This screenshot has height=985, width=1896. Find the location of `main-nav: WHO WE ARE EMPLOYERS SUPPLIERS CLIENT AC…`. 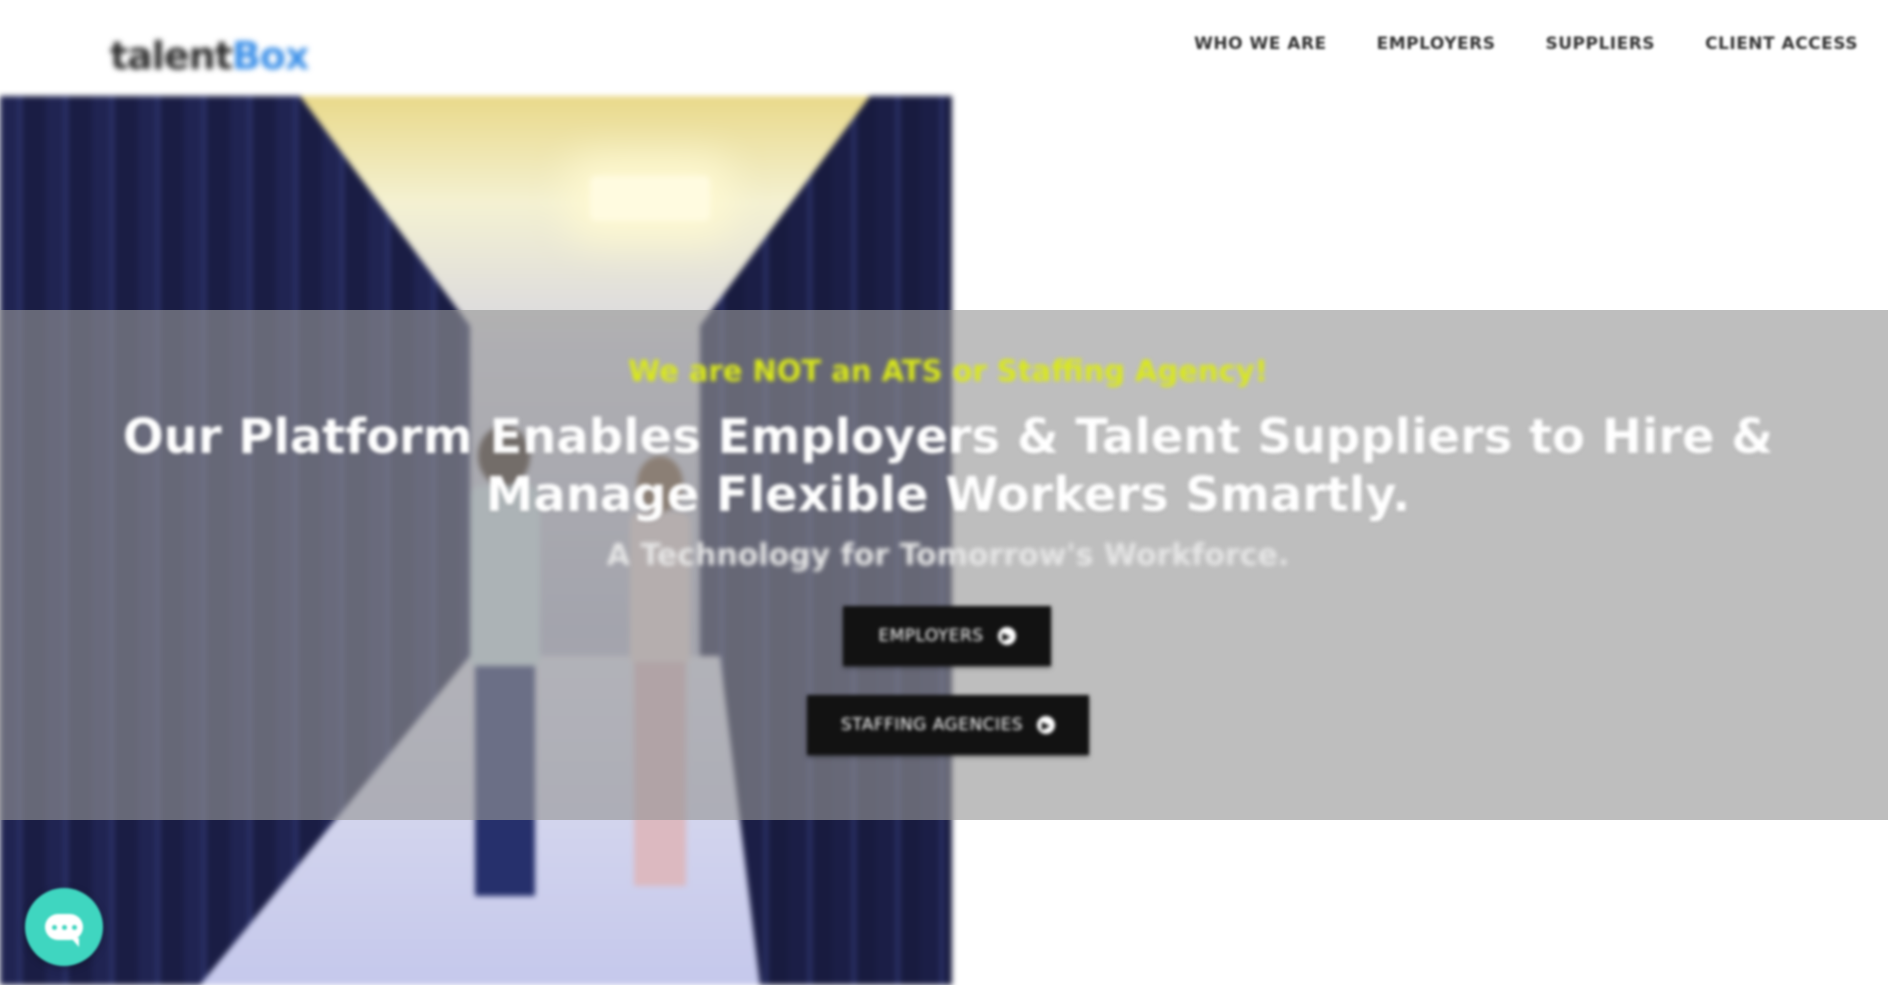

main-nav: WHO WE ARE EMPLOYERS SUPPLIERS CLIENT AC… is located at coordinates (1526, 44).